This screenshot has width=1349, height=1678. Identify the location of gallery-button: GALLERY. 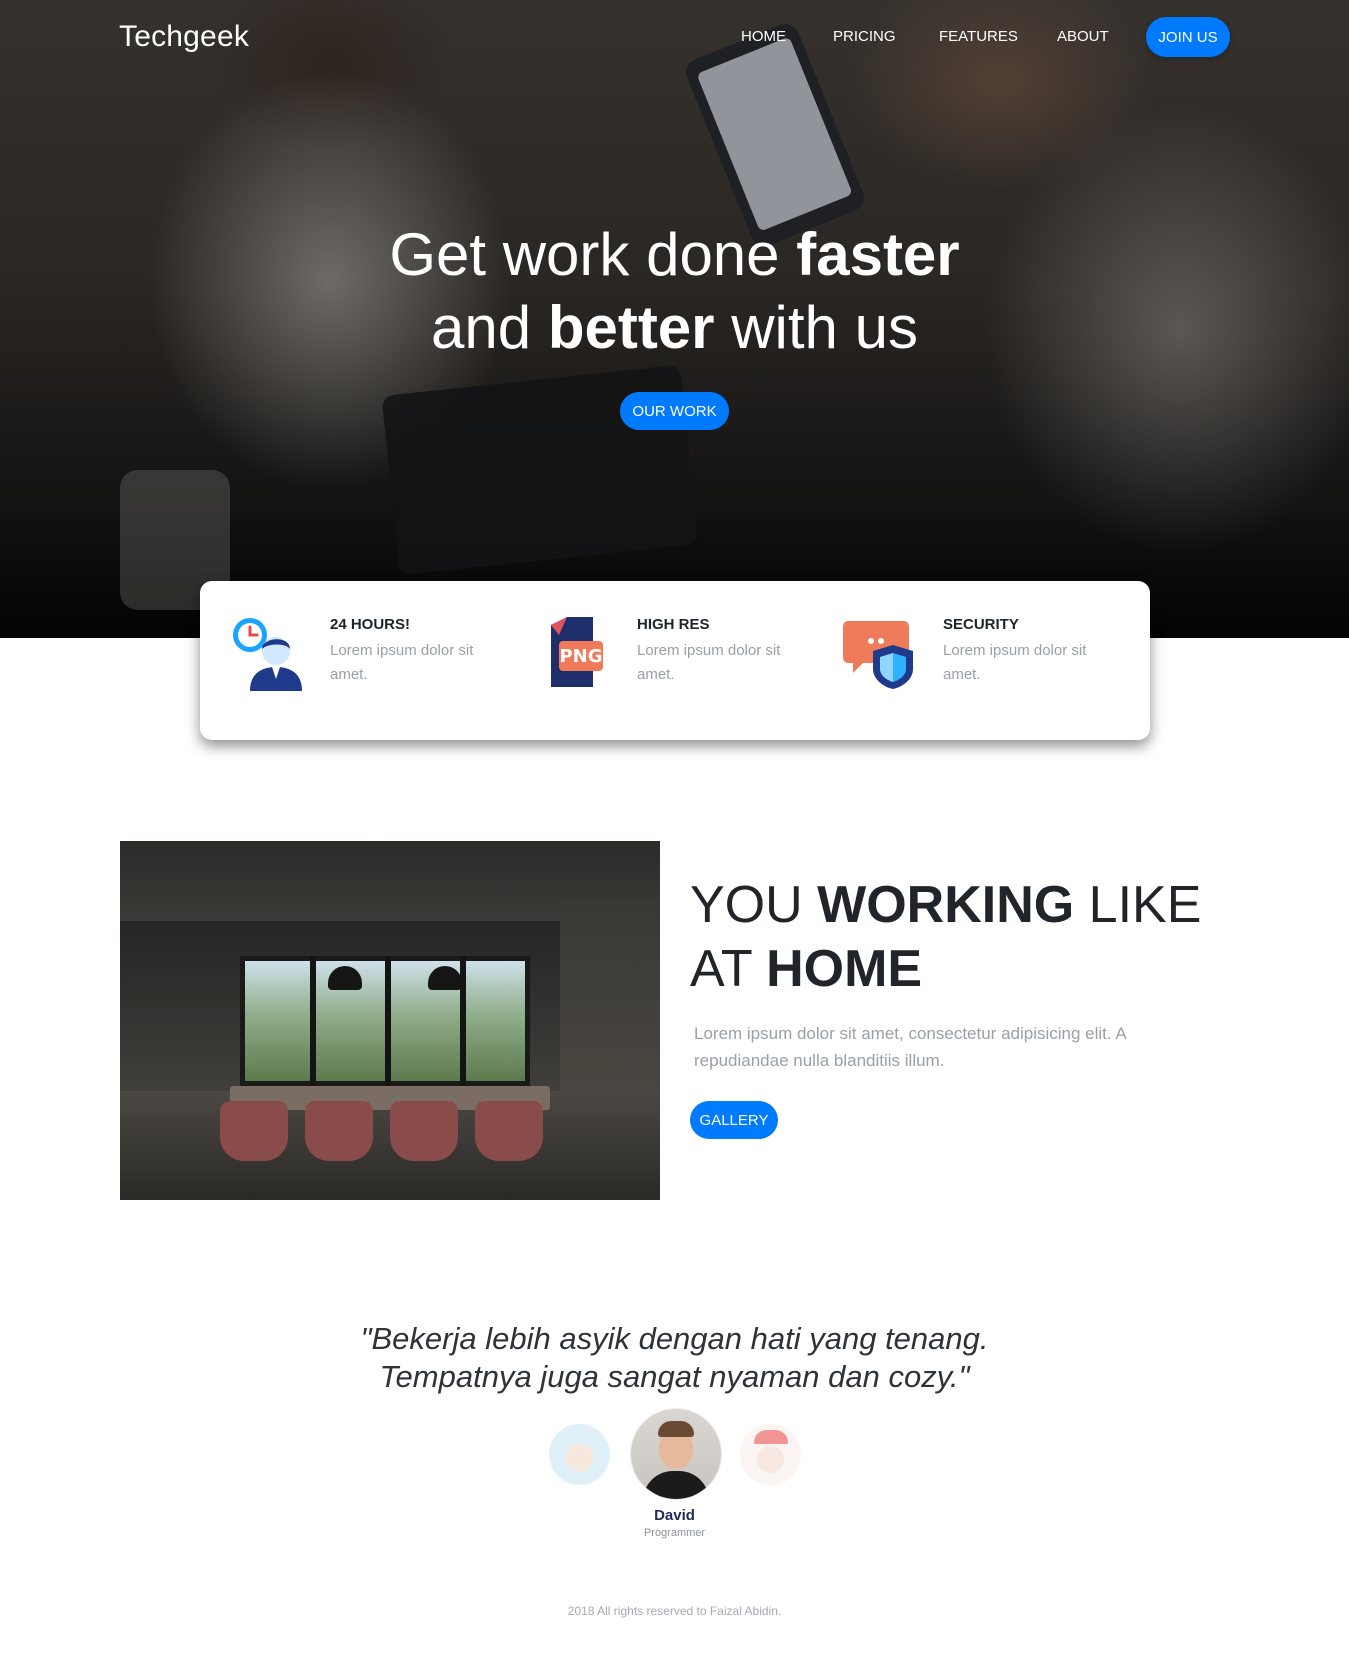
(734, 1120).